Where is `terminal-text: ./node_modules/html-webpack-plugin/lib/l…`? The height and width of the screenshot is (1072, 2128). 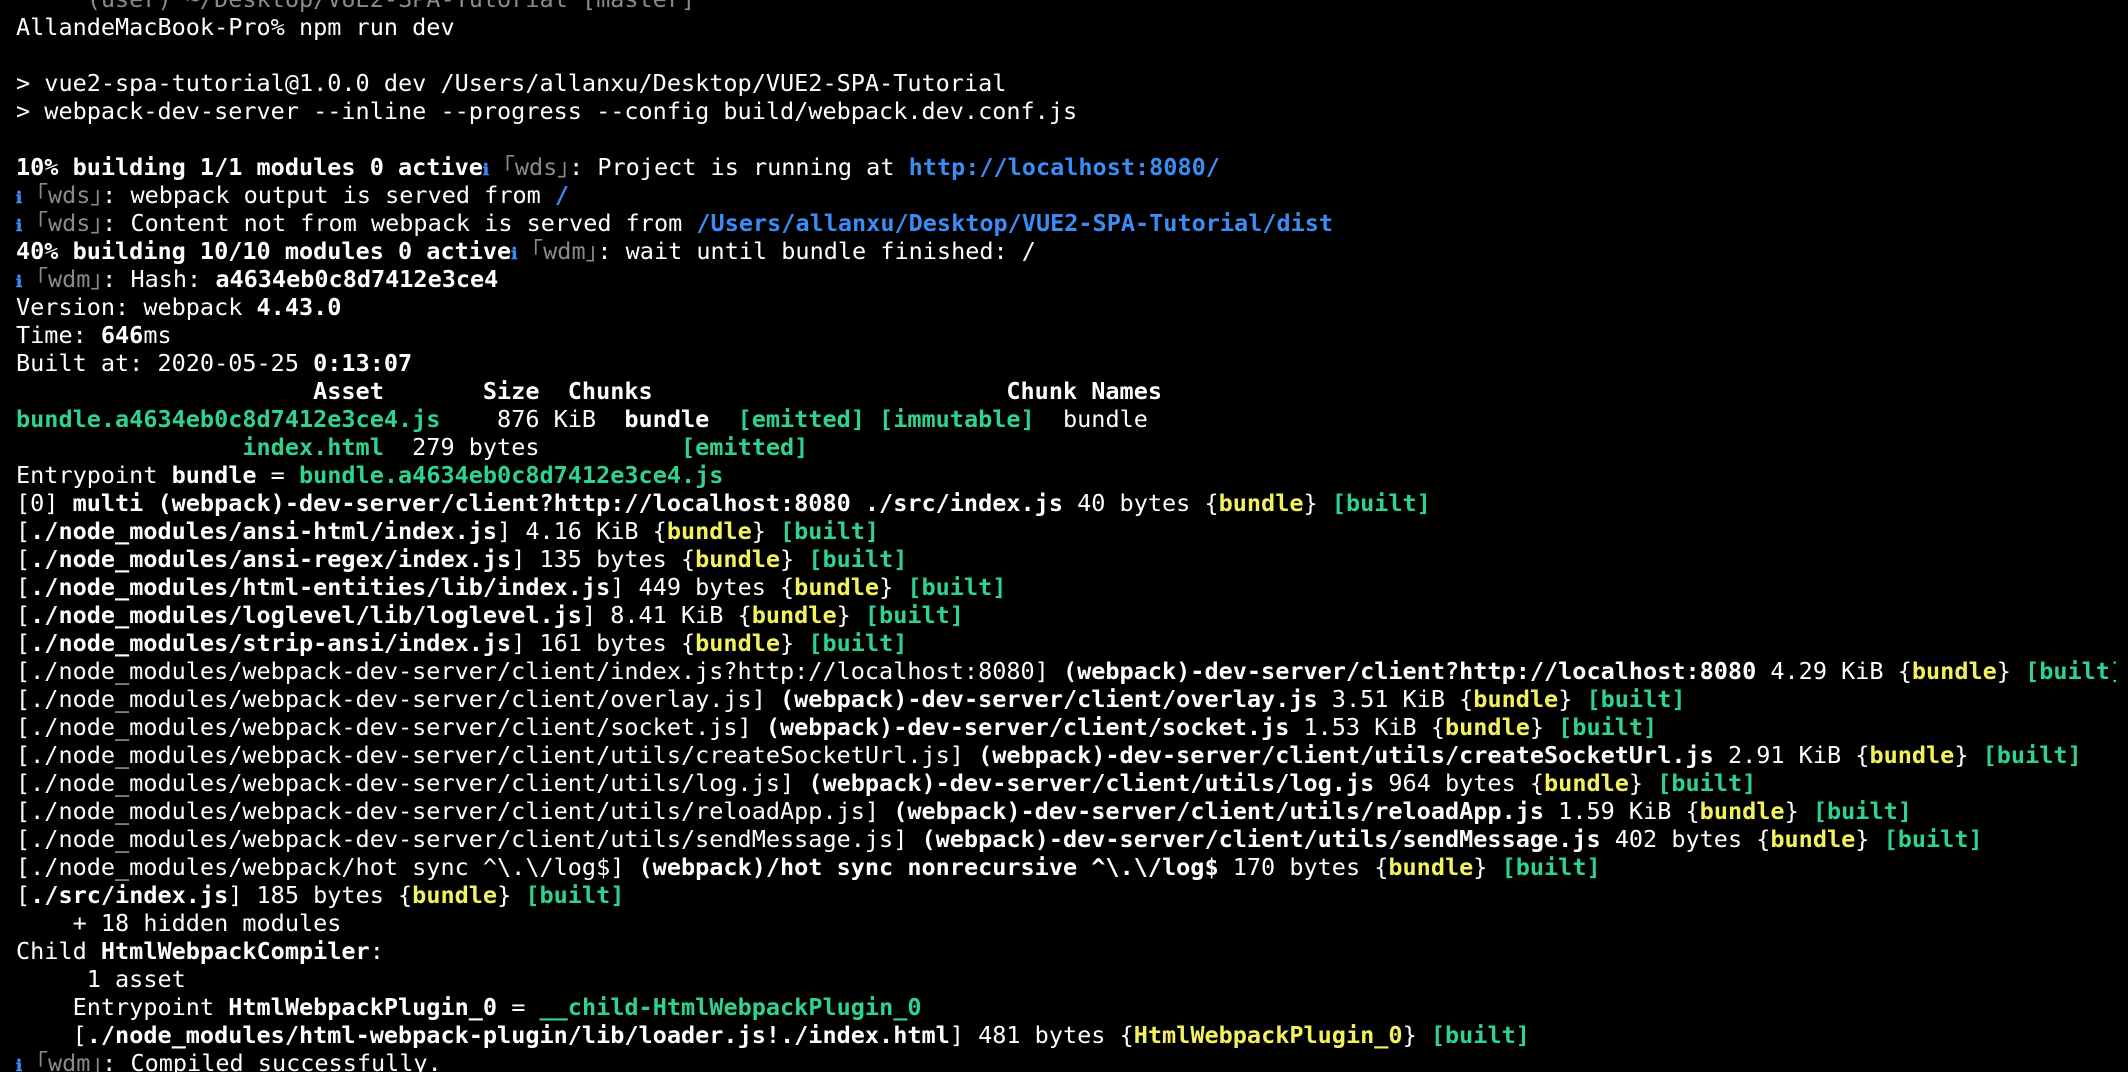 terminal-text: ./node_modules/html-webpack-plugin/lib/l… is located at coordinates (518, 1035).